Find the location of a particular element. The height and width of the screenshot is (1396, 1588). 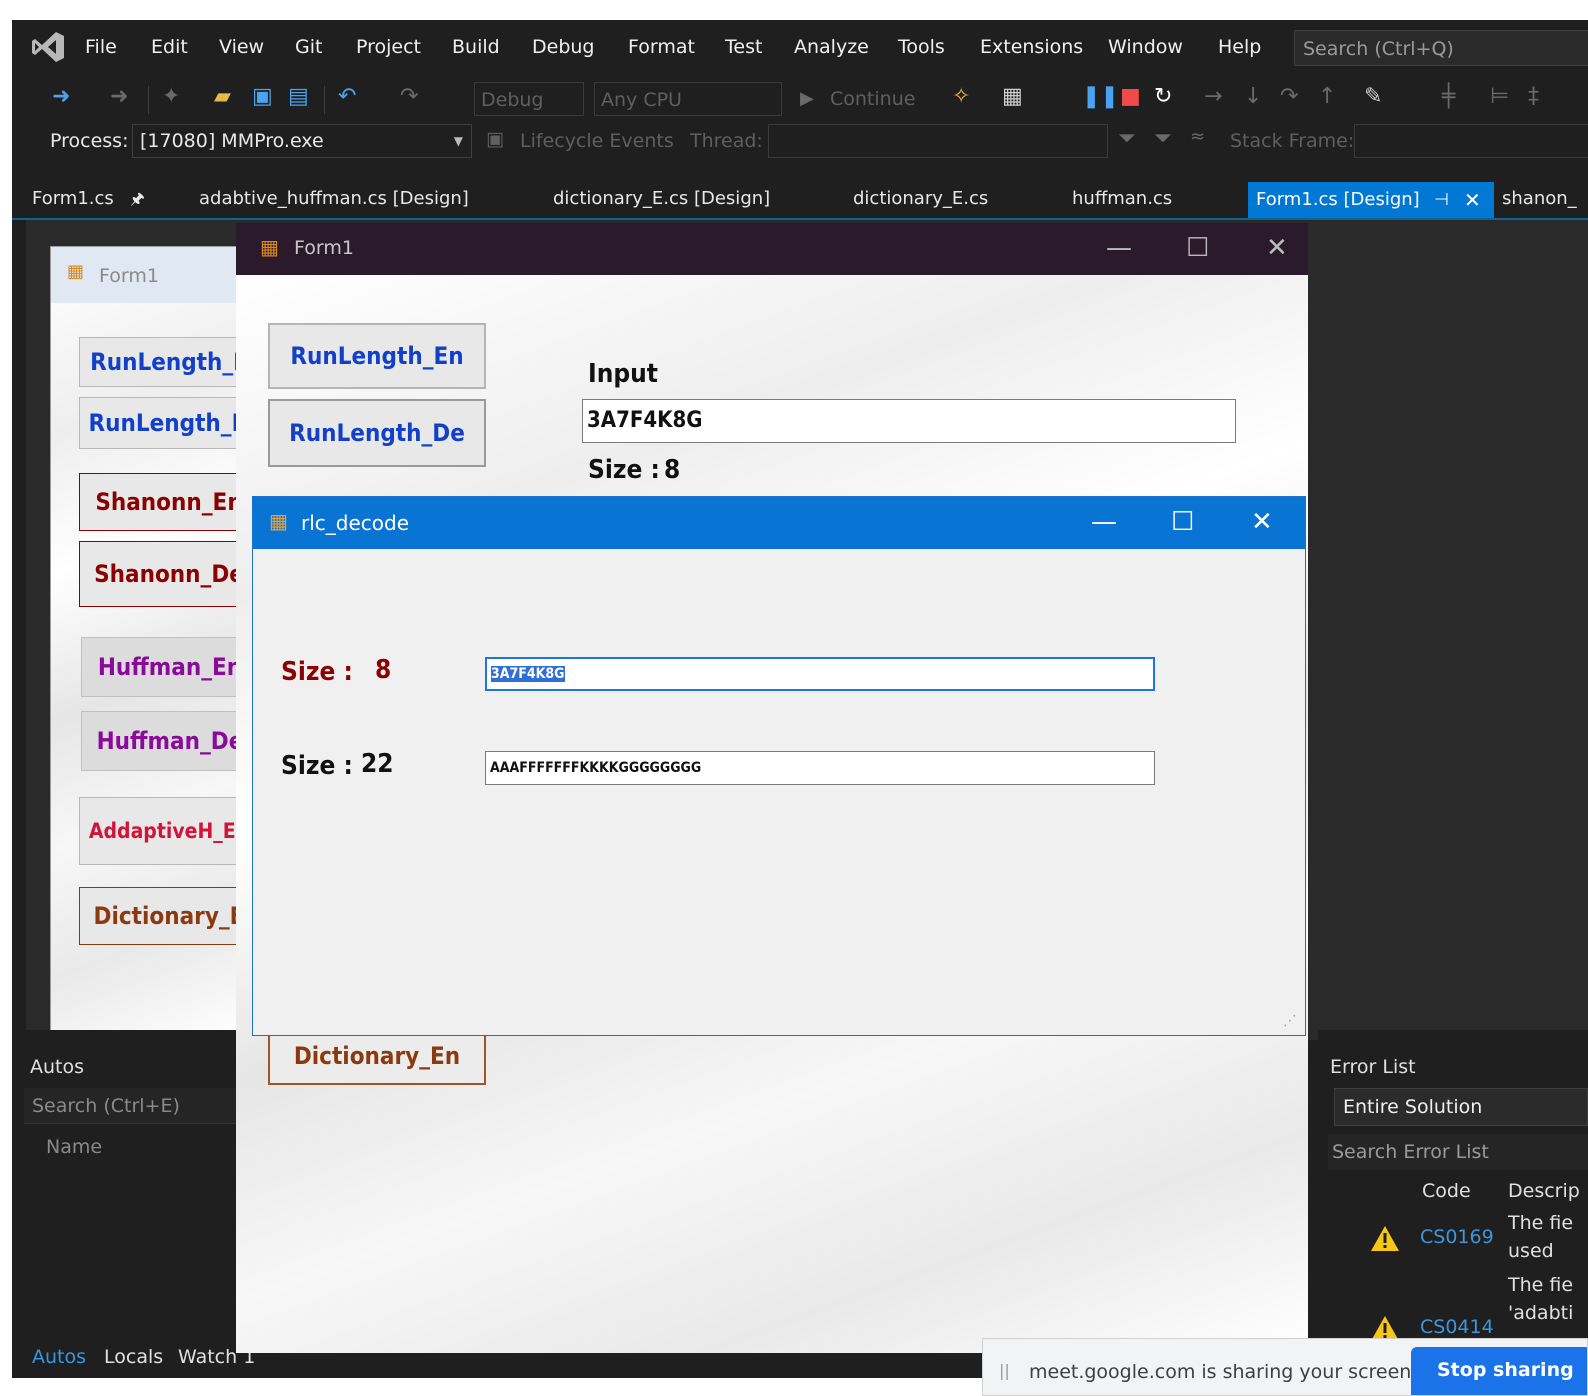

menu-window: Window is located at coordinates (1145, 47).